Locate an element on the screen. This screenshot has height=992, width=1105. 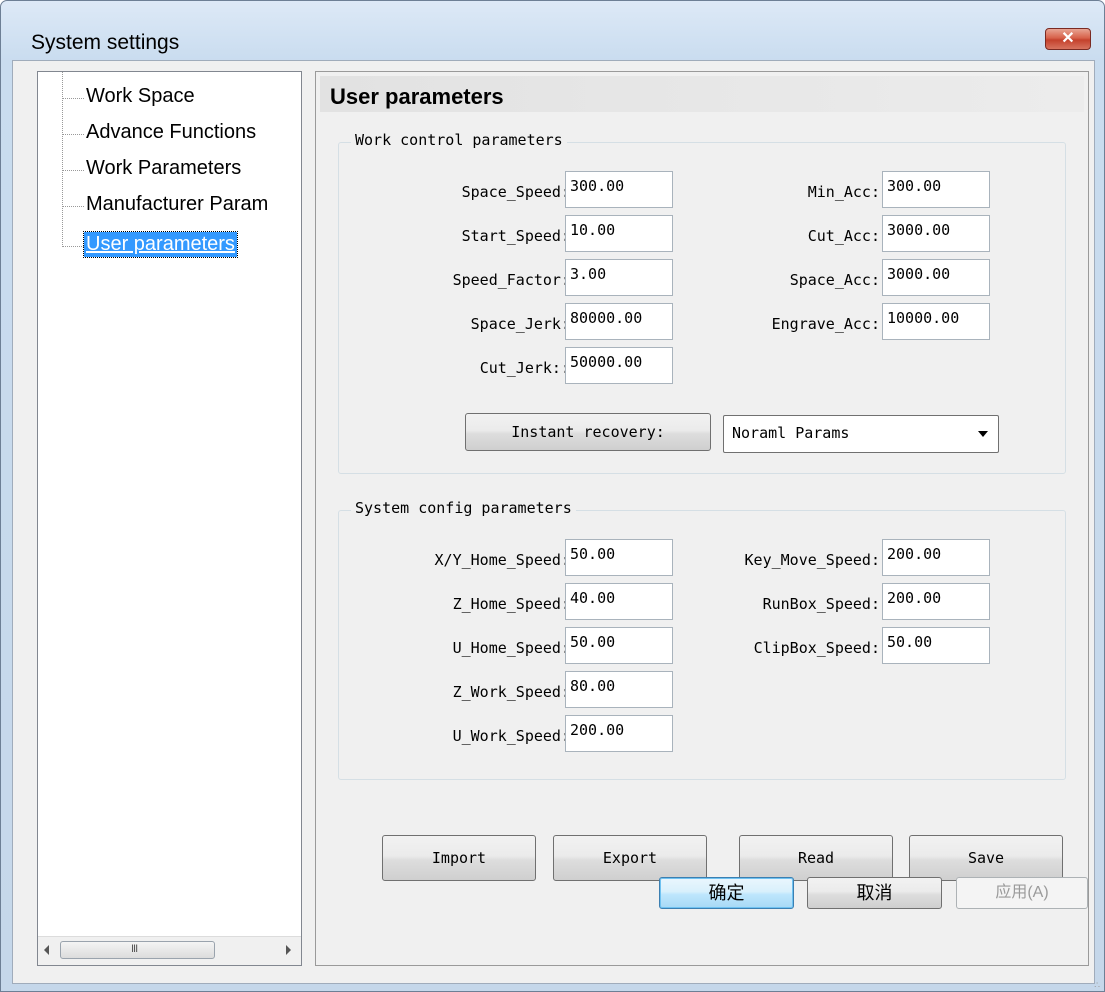
u-work-speed-input: 200.00 is located at coordinates (619, 733).